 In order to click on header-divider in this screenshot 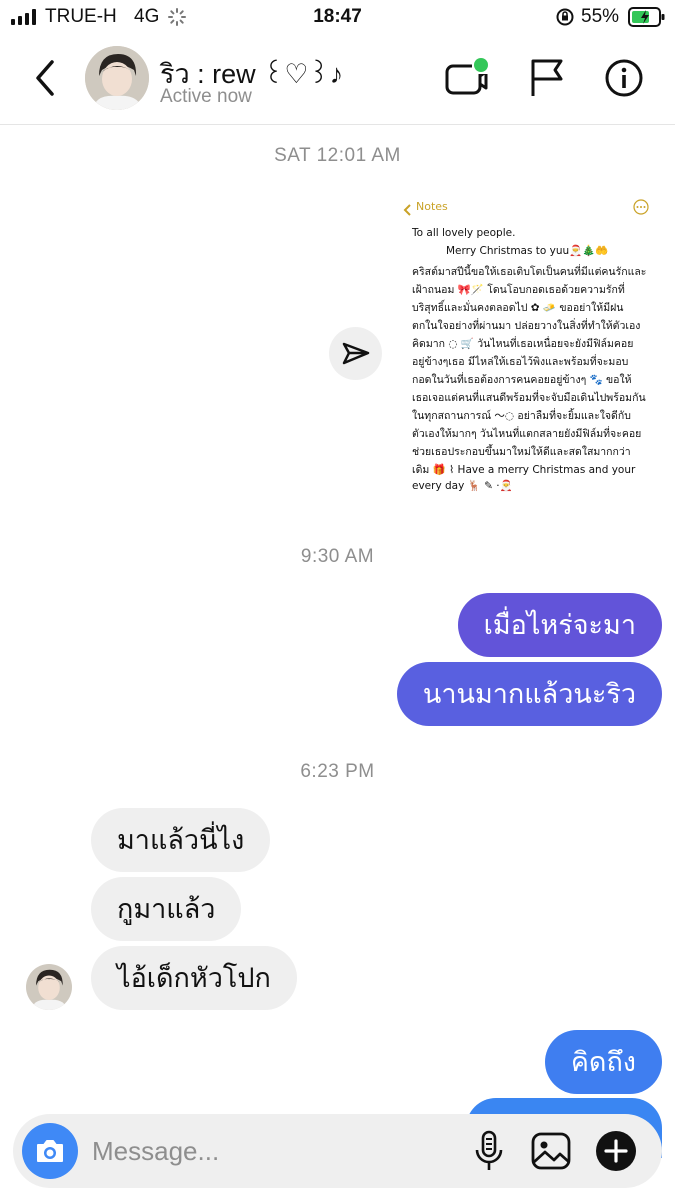, I will do `click(337, 124)`.